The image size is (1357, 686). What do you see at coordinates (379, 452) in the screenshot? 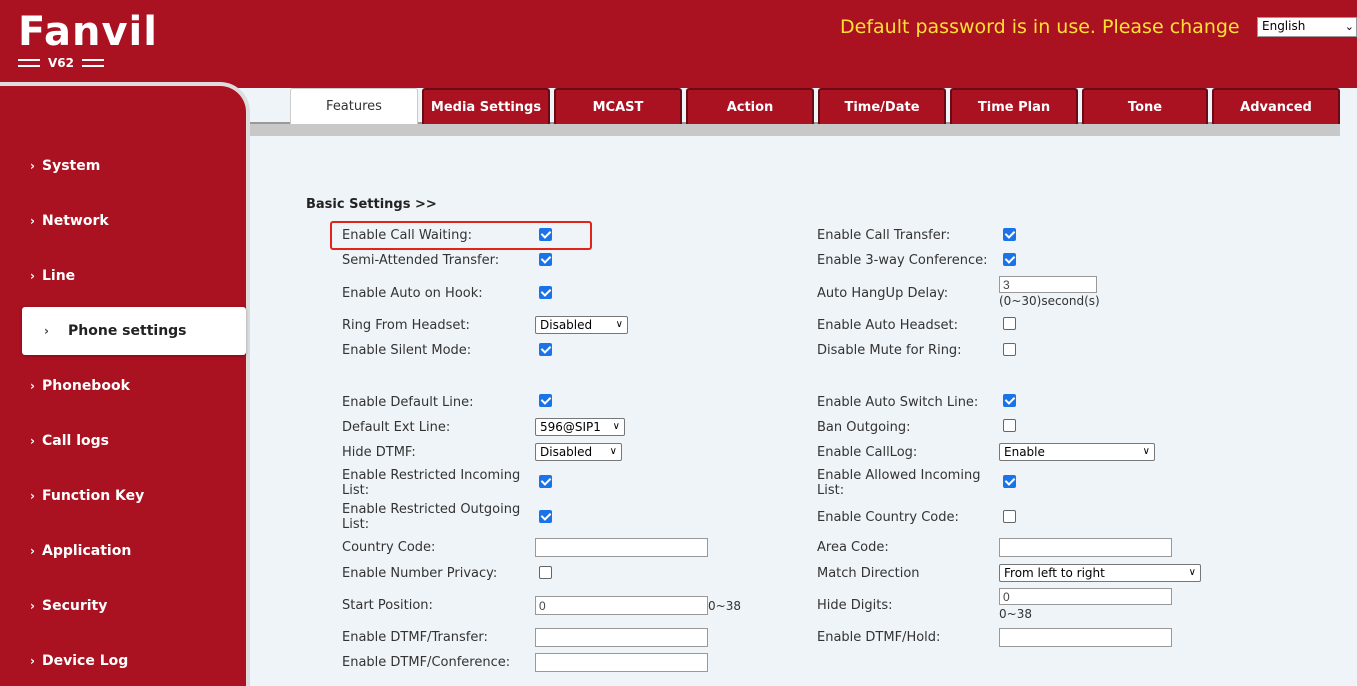
I see `hide-dtmf-label: Hide DTMF:` at bounding box center [379, 452].